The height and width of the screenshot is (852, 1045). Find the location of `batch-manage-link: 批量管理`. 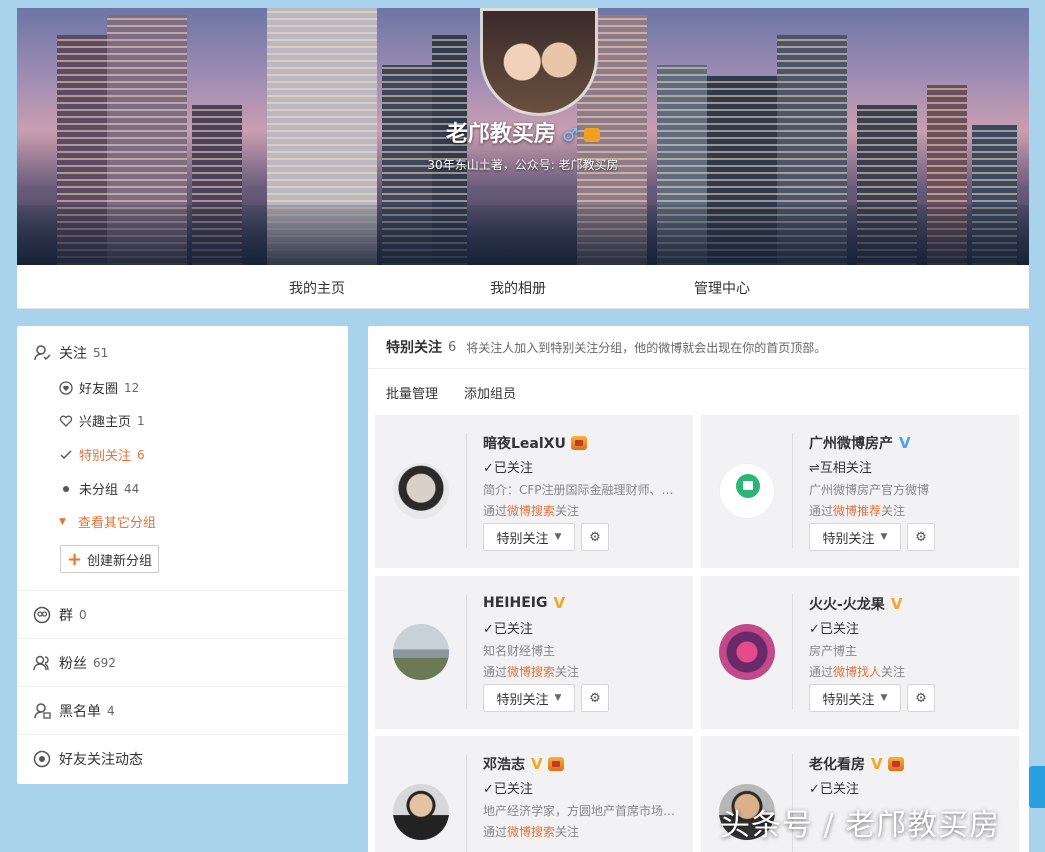

batch-manage-link: 批量管理 is located at coordinates (412, 392).